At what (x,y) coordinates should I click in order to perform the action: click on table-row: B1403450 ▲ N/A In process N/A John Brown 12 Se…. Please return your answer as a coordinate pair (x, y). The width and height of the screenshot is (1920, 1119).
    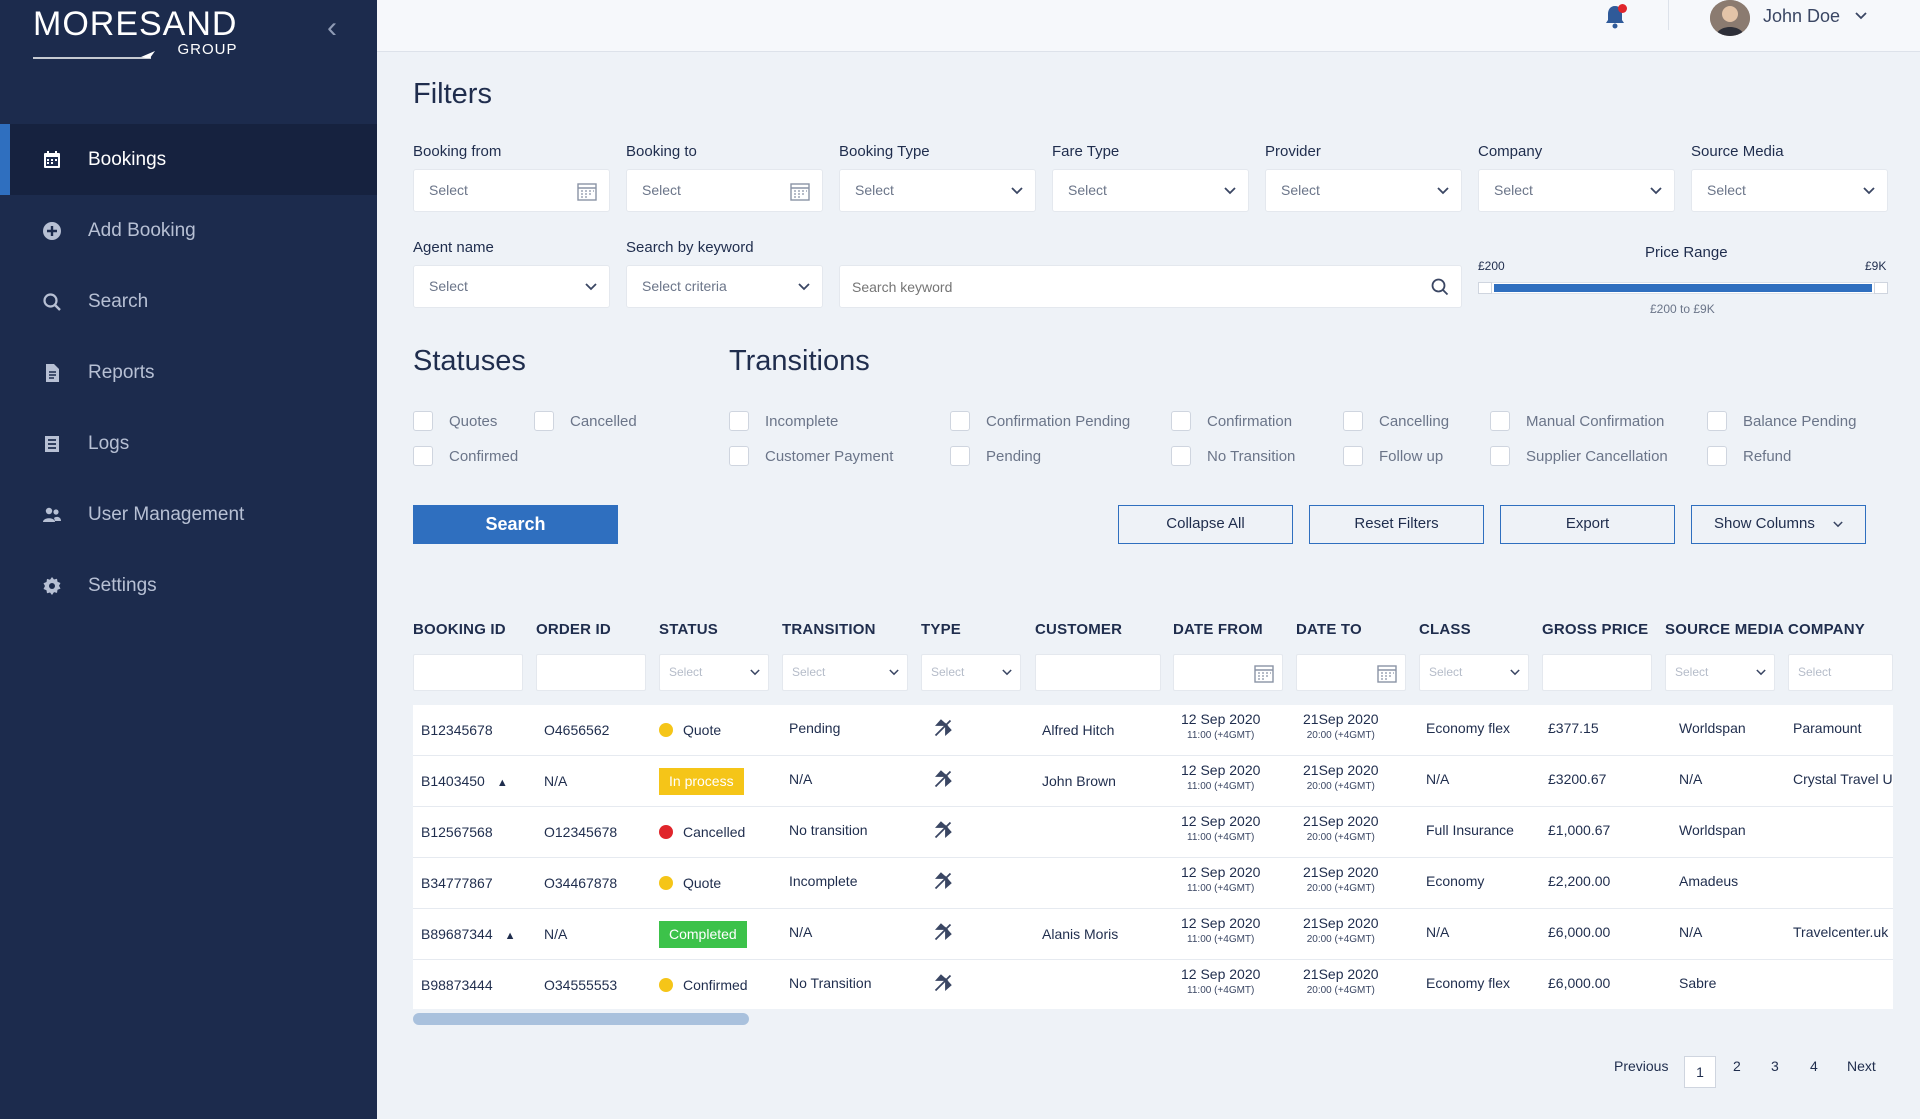
    Looking at the image, I should click on (1153, 781).